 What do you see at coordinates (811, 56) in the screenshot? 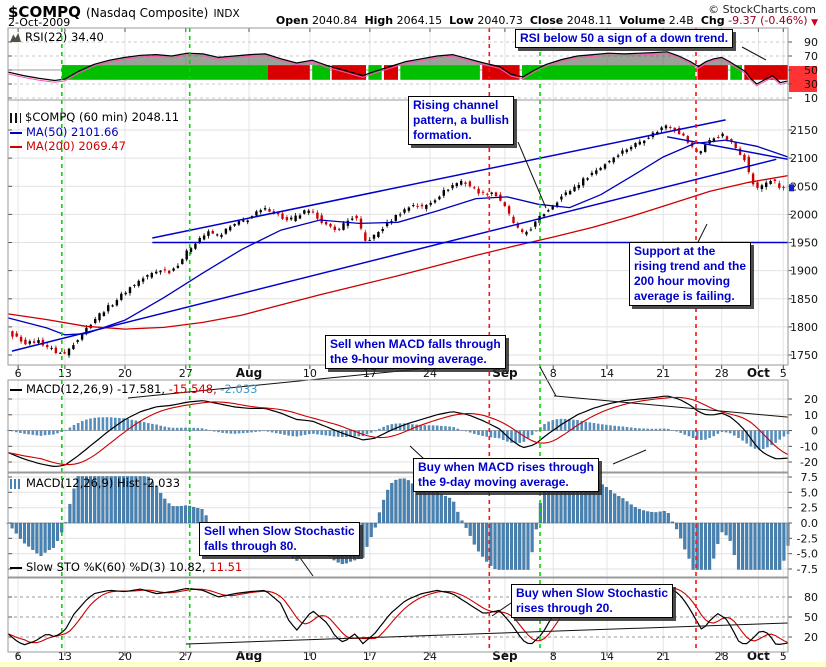
I see `rsi-axis-label: 70` at bounding box center [811, 56].